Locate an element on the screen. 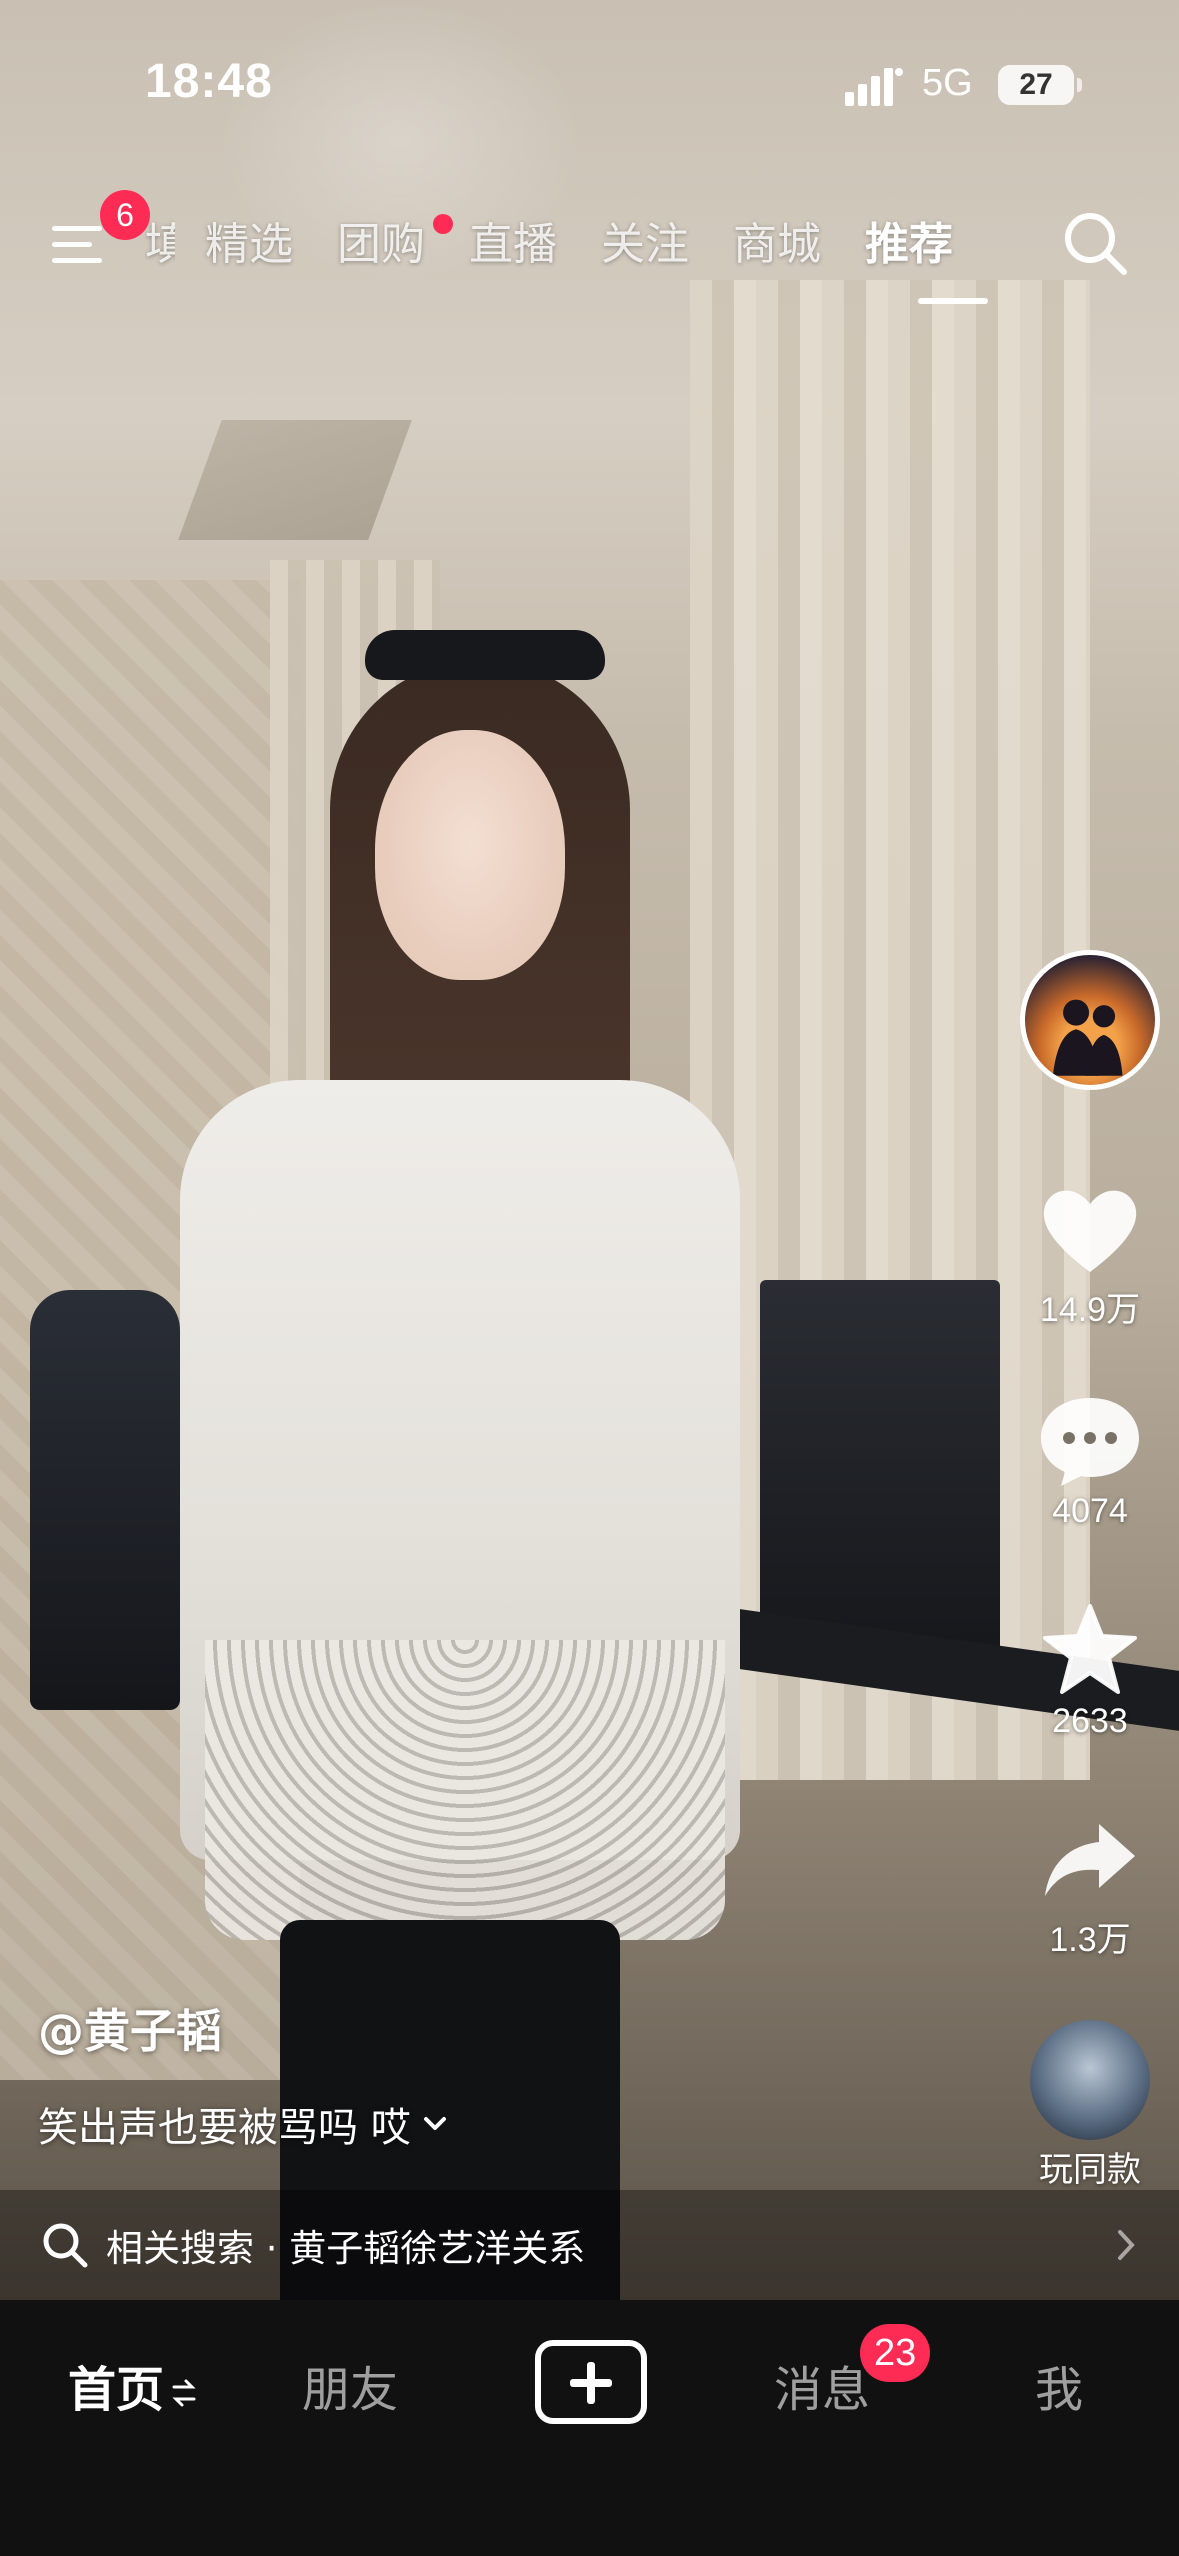 Image resolution: width=1179 pixels, height=2556 pixels. create-button is located at coordinates (591, 2382).